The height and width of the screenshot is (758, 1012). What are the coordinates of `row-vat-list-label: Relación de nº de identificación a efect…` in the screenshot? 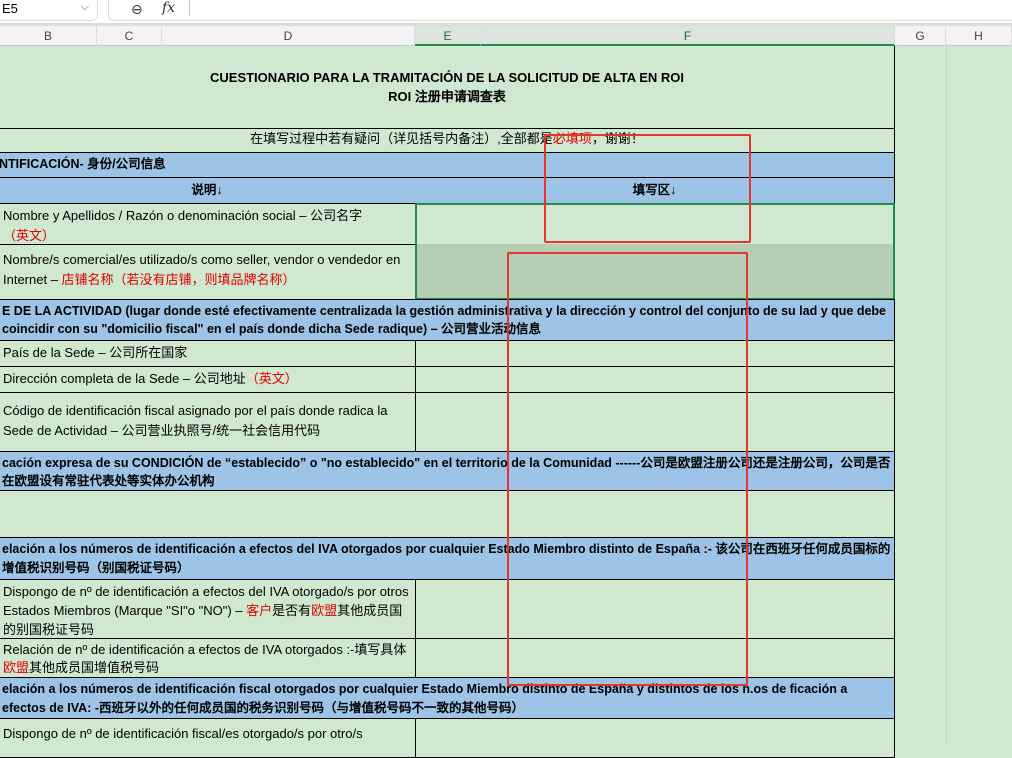 It's located at (208, 658).